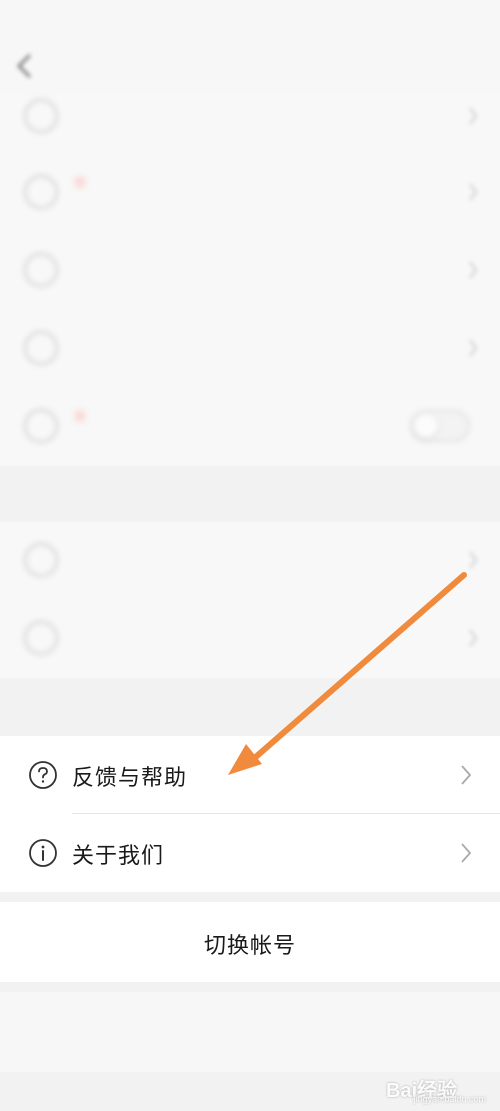  What do you see at coordinates (250, 853) in the screenshot?
I see `about-us-row: 关于我们` at bounding box center [250, 853].